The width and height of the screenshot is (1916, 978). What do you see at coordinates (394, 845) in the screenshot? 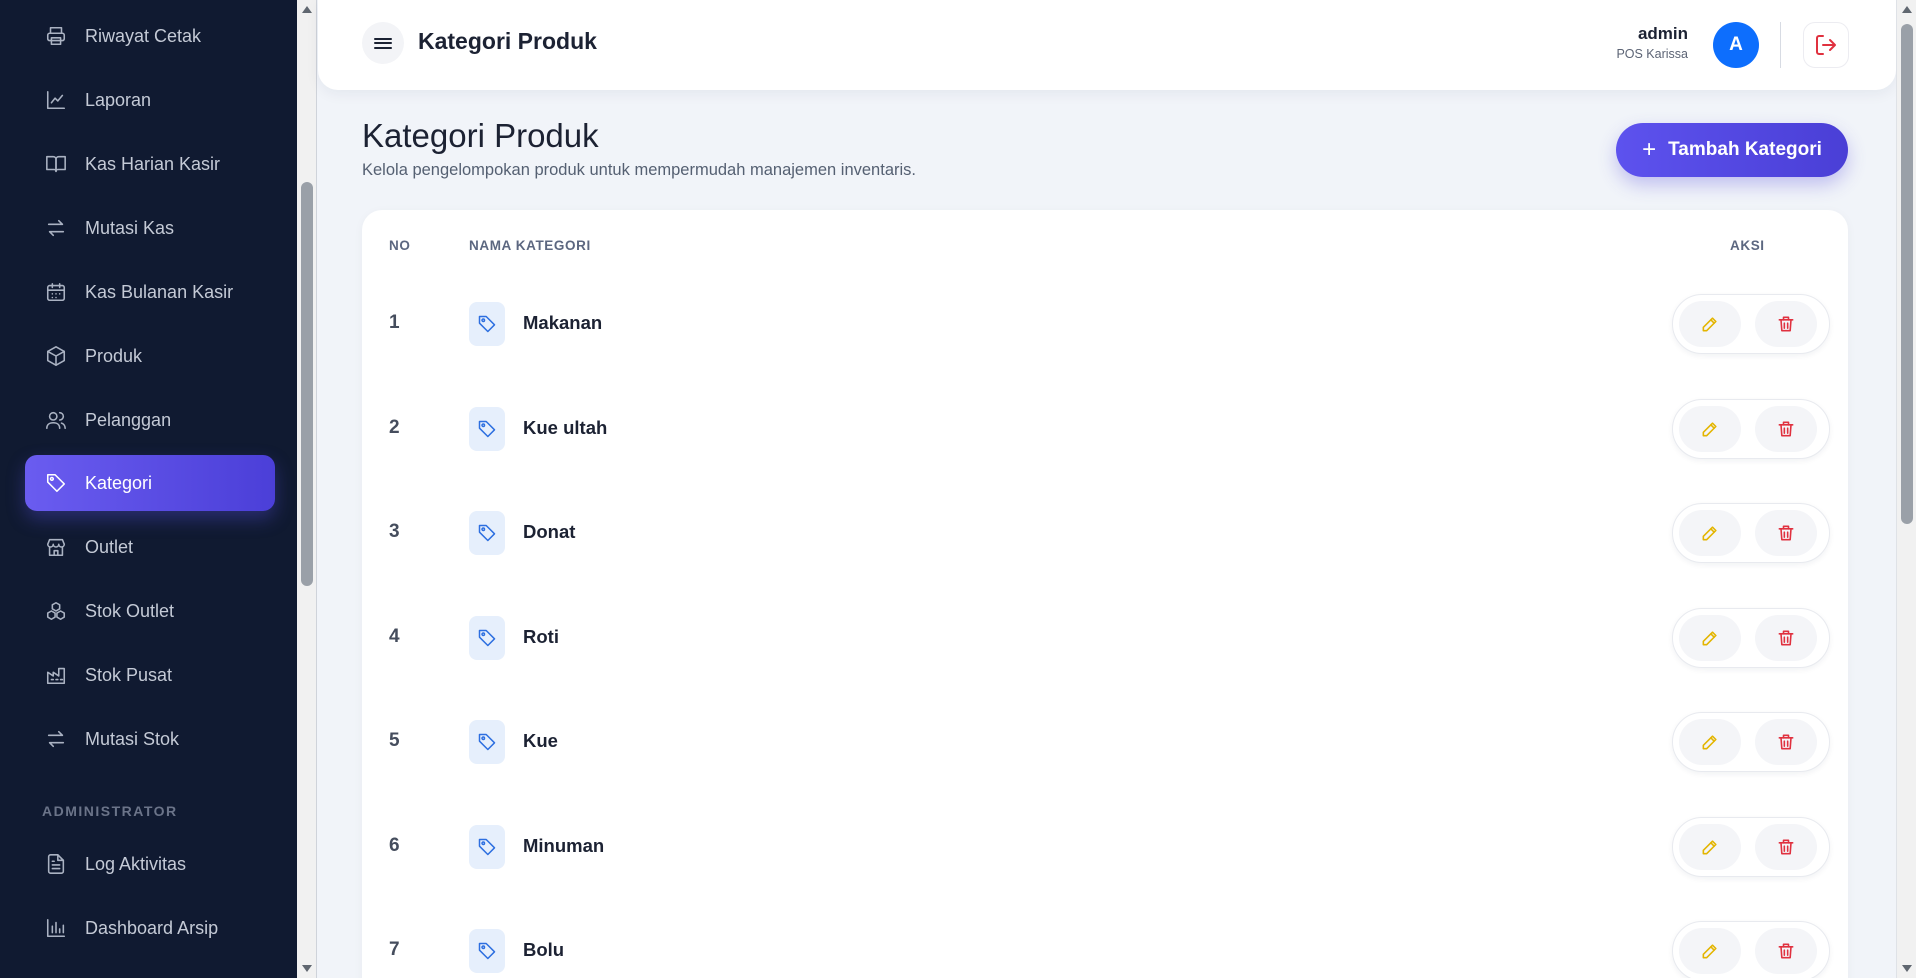
I see `row-number: 6` at bounding box center [394, 845].